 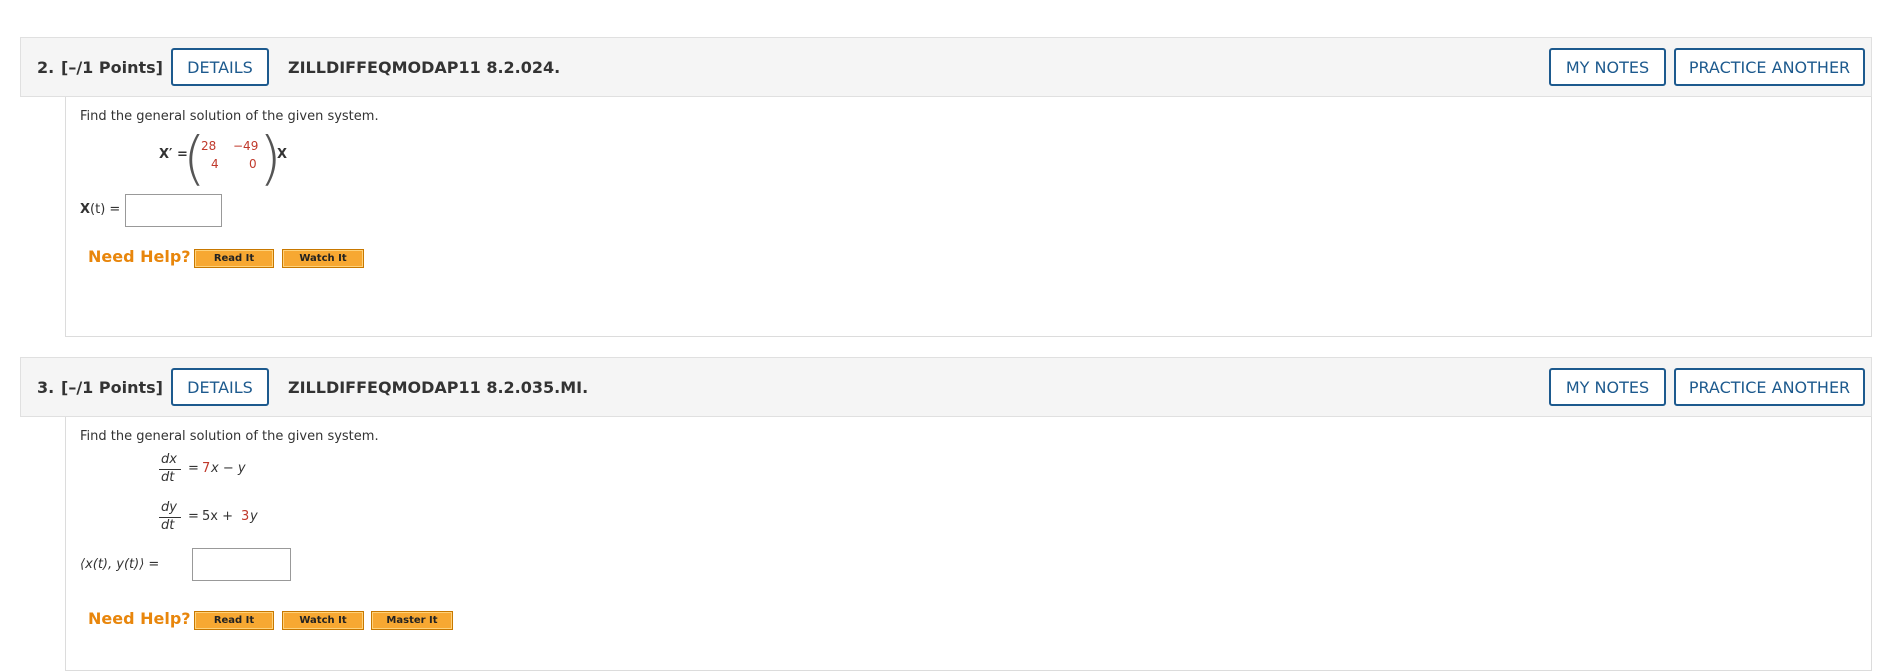 What do you see at coordinates (412, 620) in the screenshot?
I see `master-it-button: Master It` at bounding box center [412, 620].